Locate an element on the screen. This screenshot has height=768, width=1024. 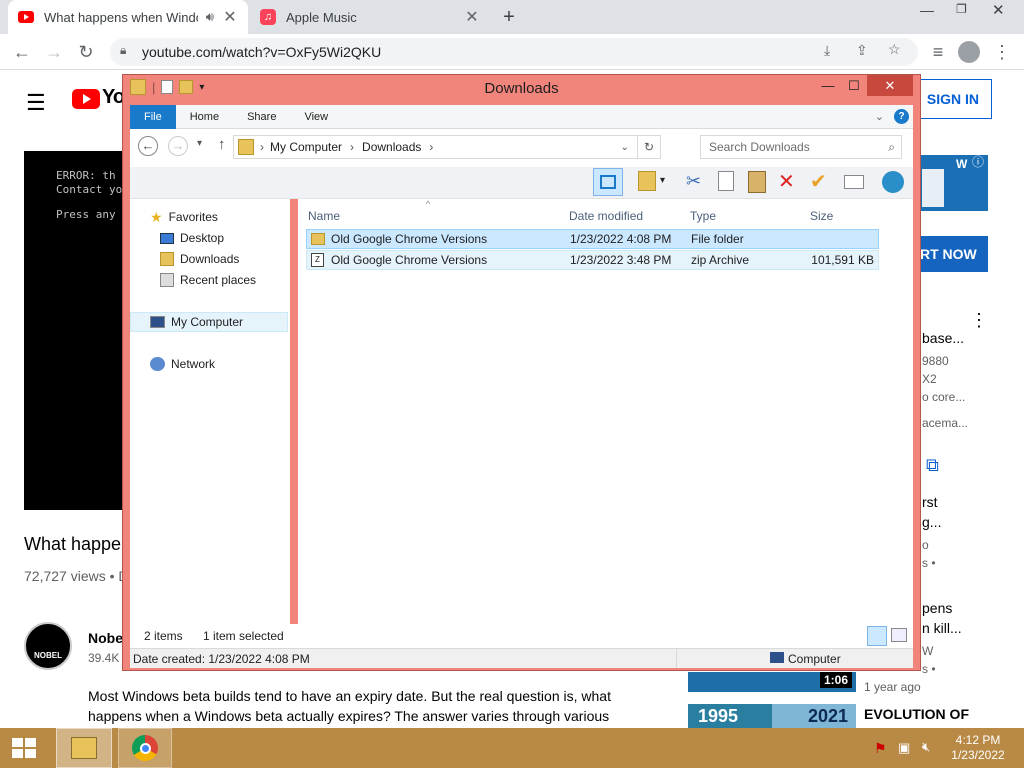
action-center-flag-icon: ⚑ is located at coordinates (880, 748).